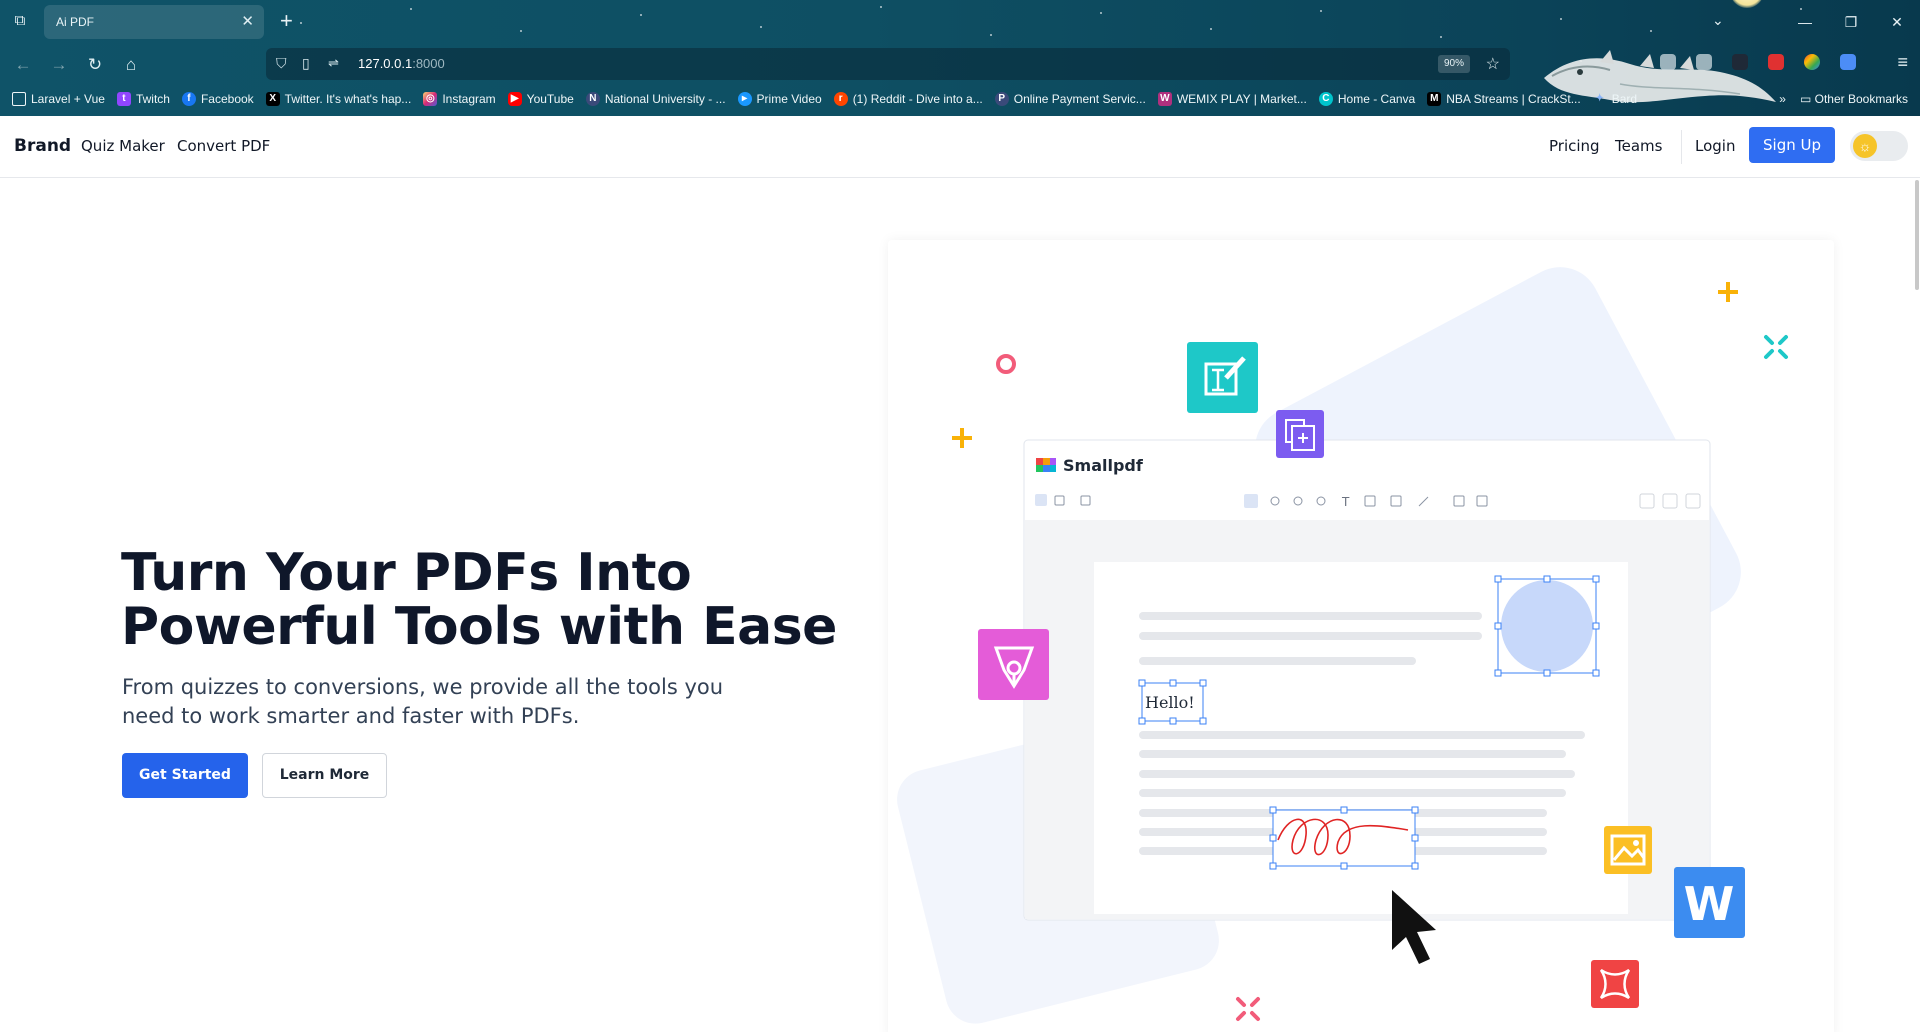  Describe the element at coordinates (1902, 62) in the screenshot. I see `menu-icon: ≡` at that location.